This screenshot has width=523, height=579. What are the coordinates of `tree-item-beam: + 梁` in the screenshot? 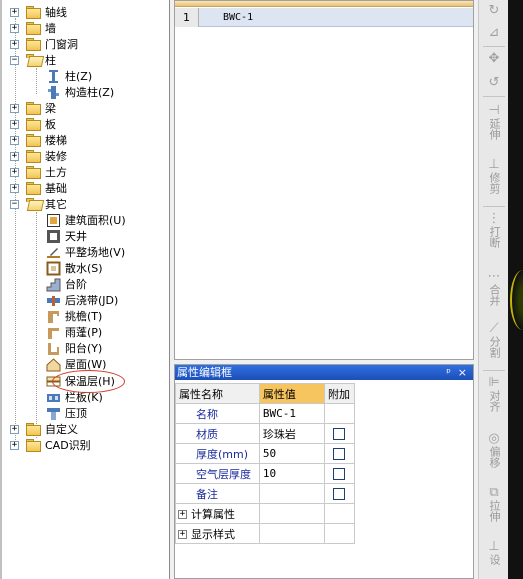 It's located at (33, 108).